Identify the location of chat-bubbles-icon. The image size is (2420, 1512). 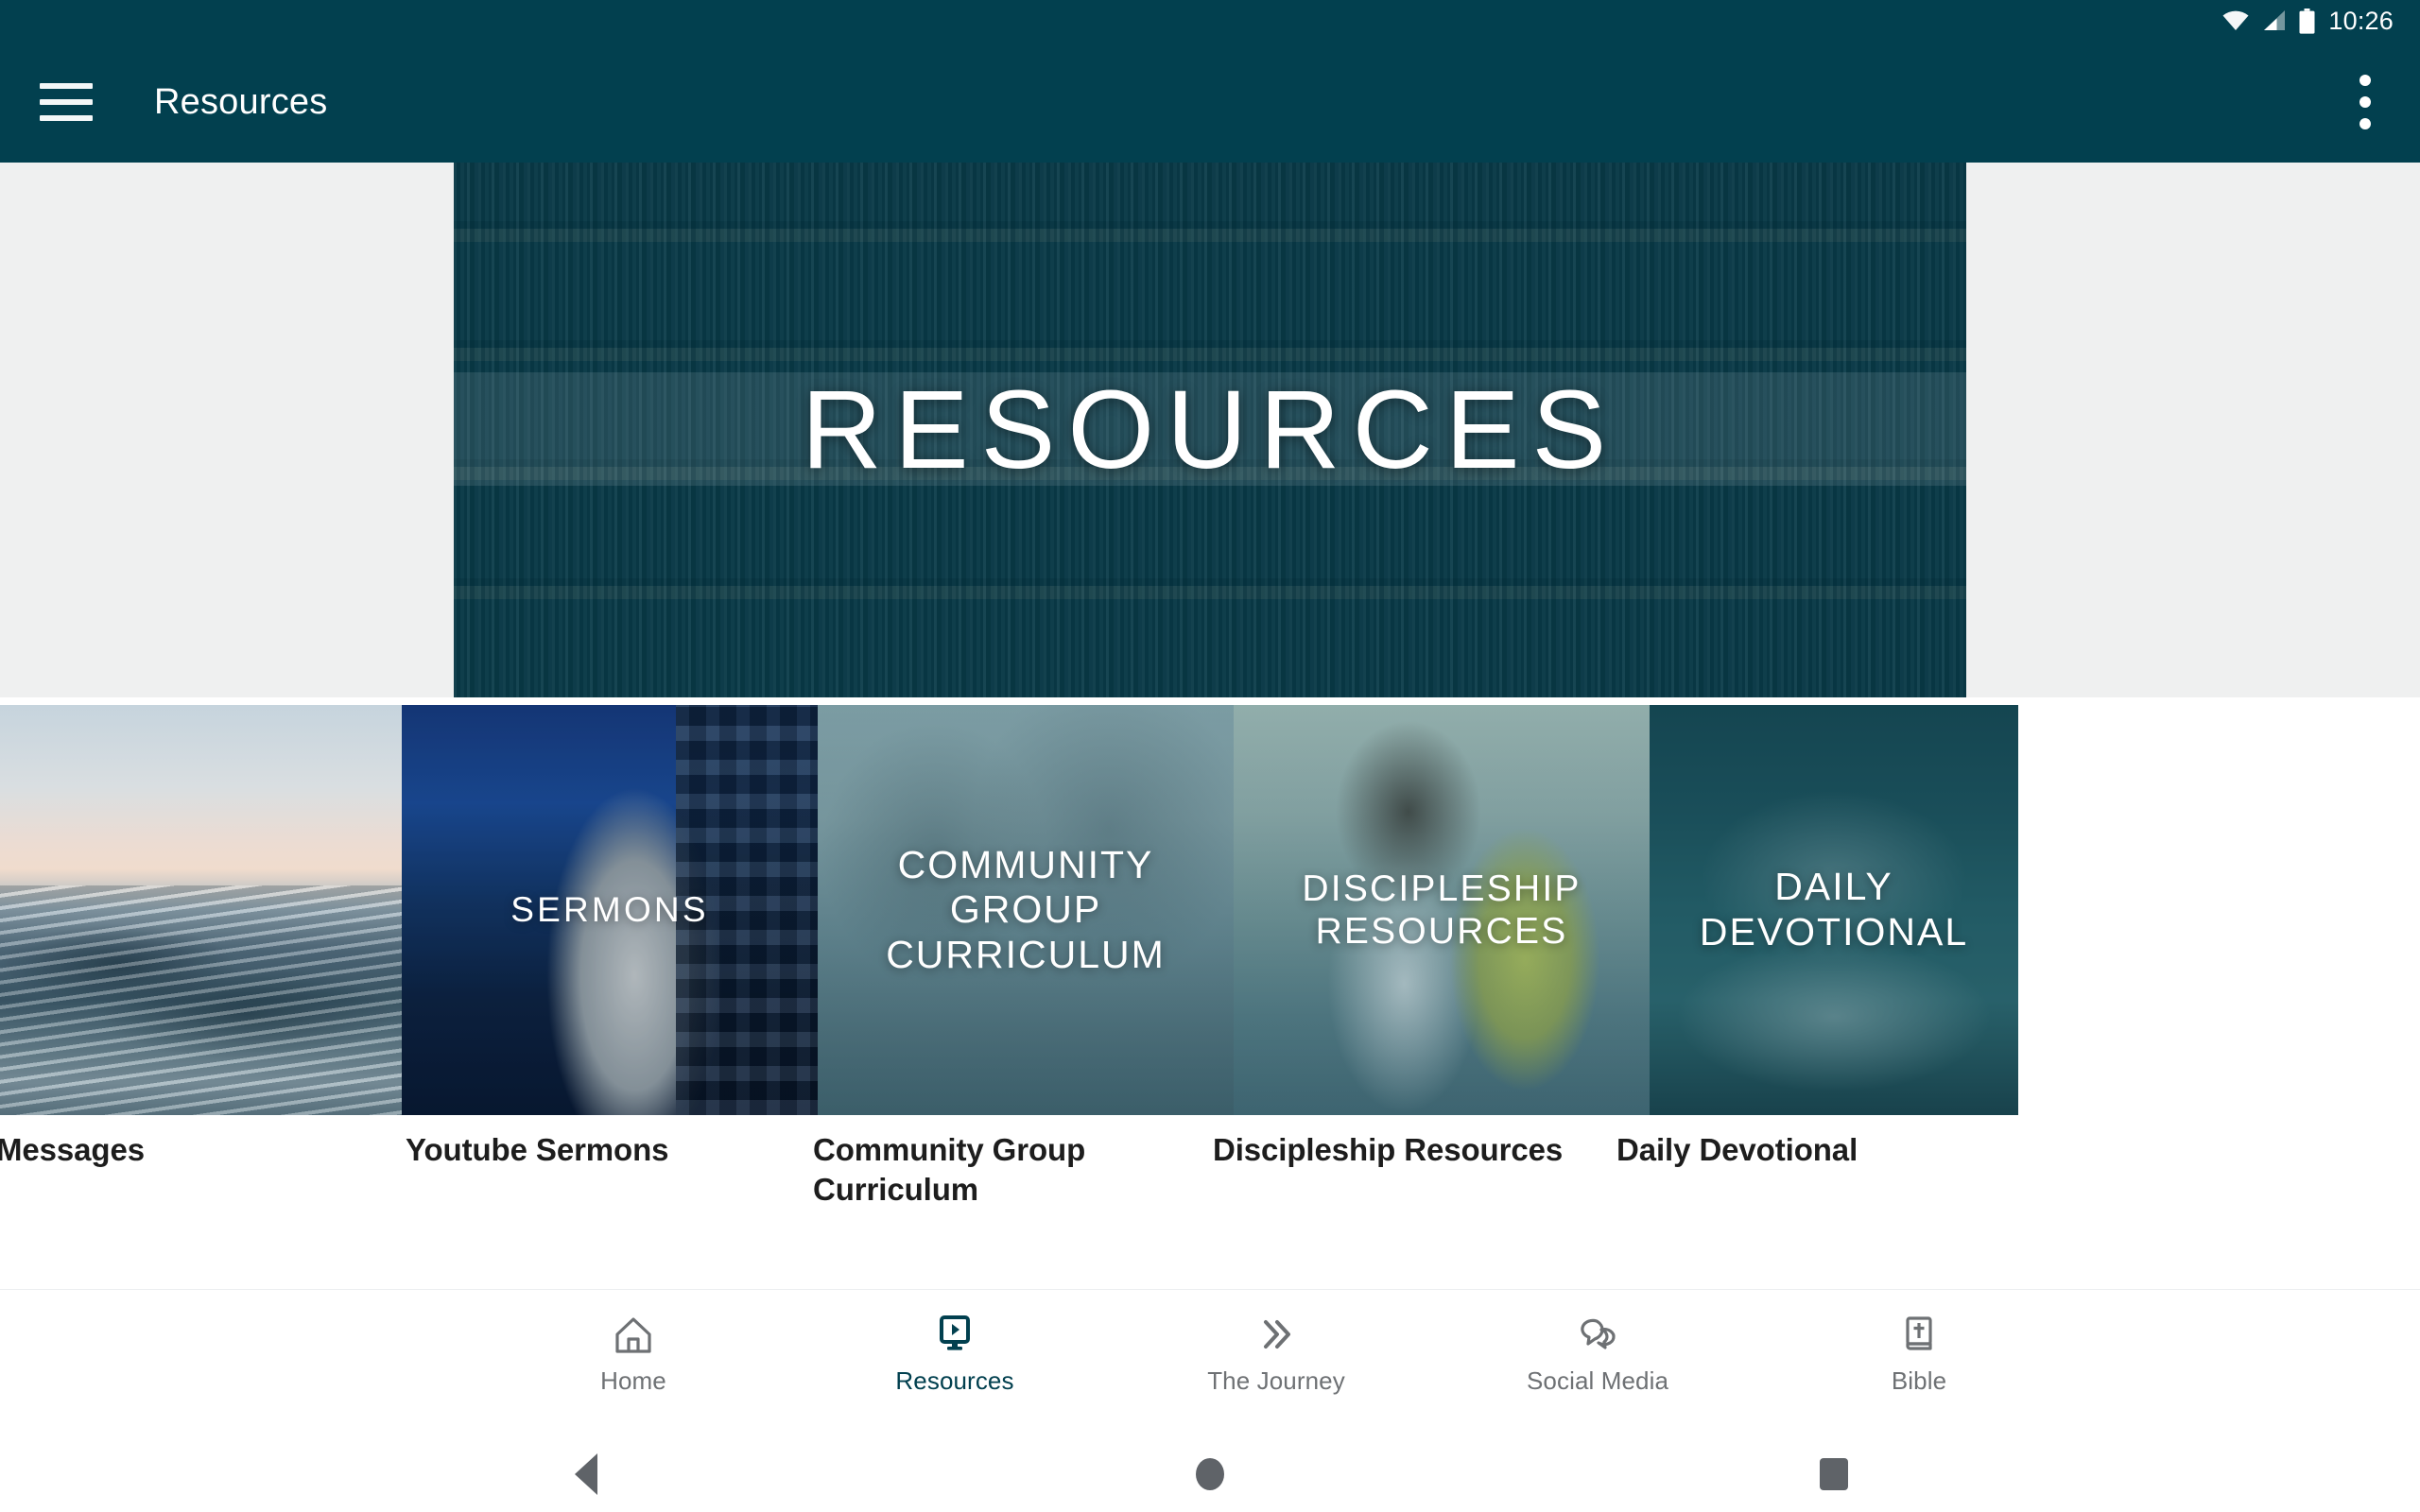
(1597, 1334).